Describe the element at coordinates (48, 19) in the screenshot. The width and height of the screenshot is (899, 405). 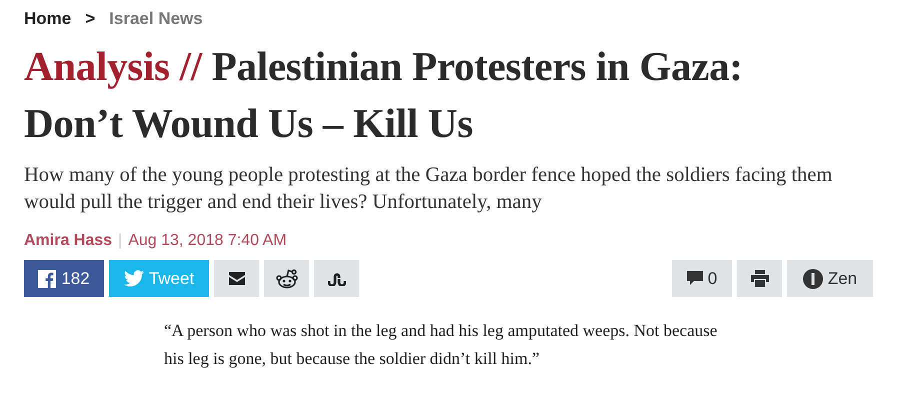
I see `breadcrumb-link: Home` at that location.